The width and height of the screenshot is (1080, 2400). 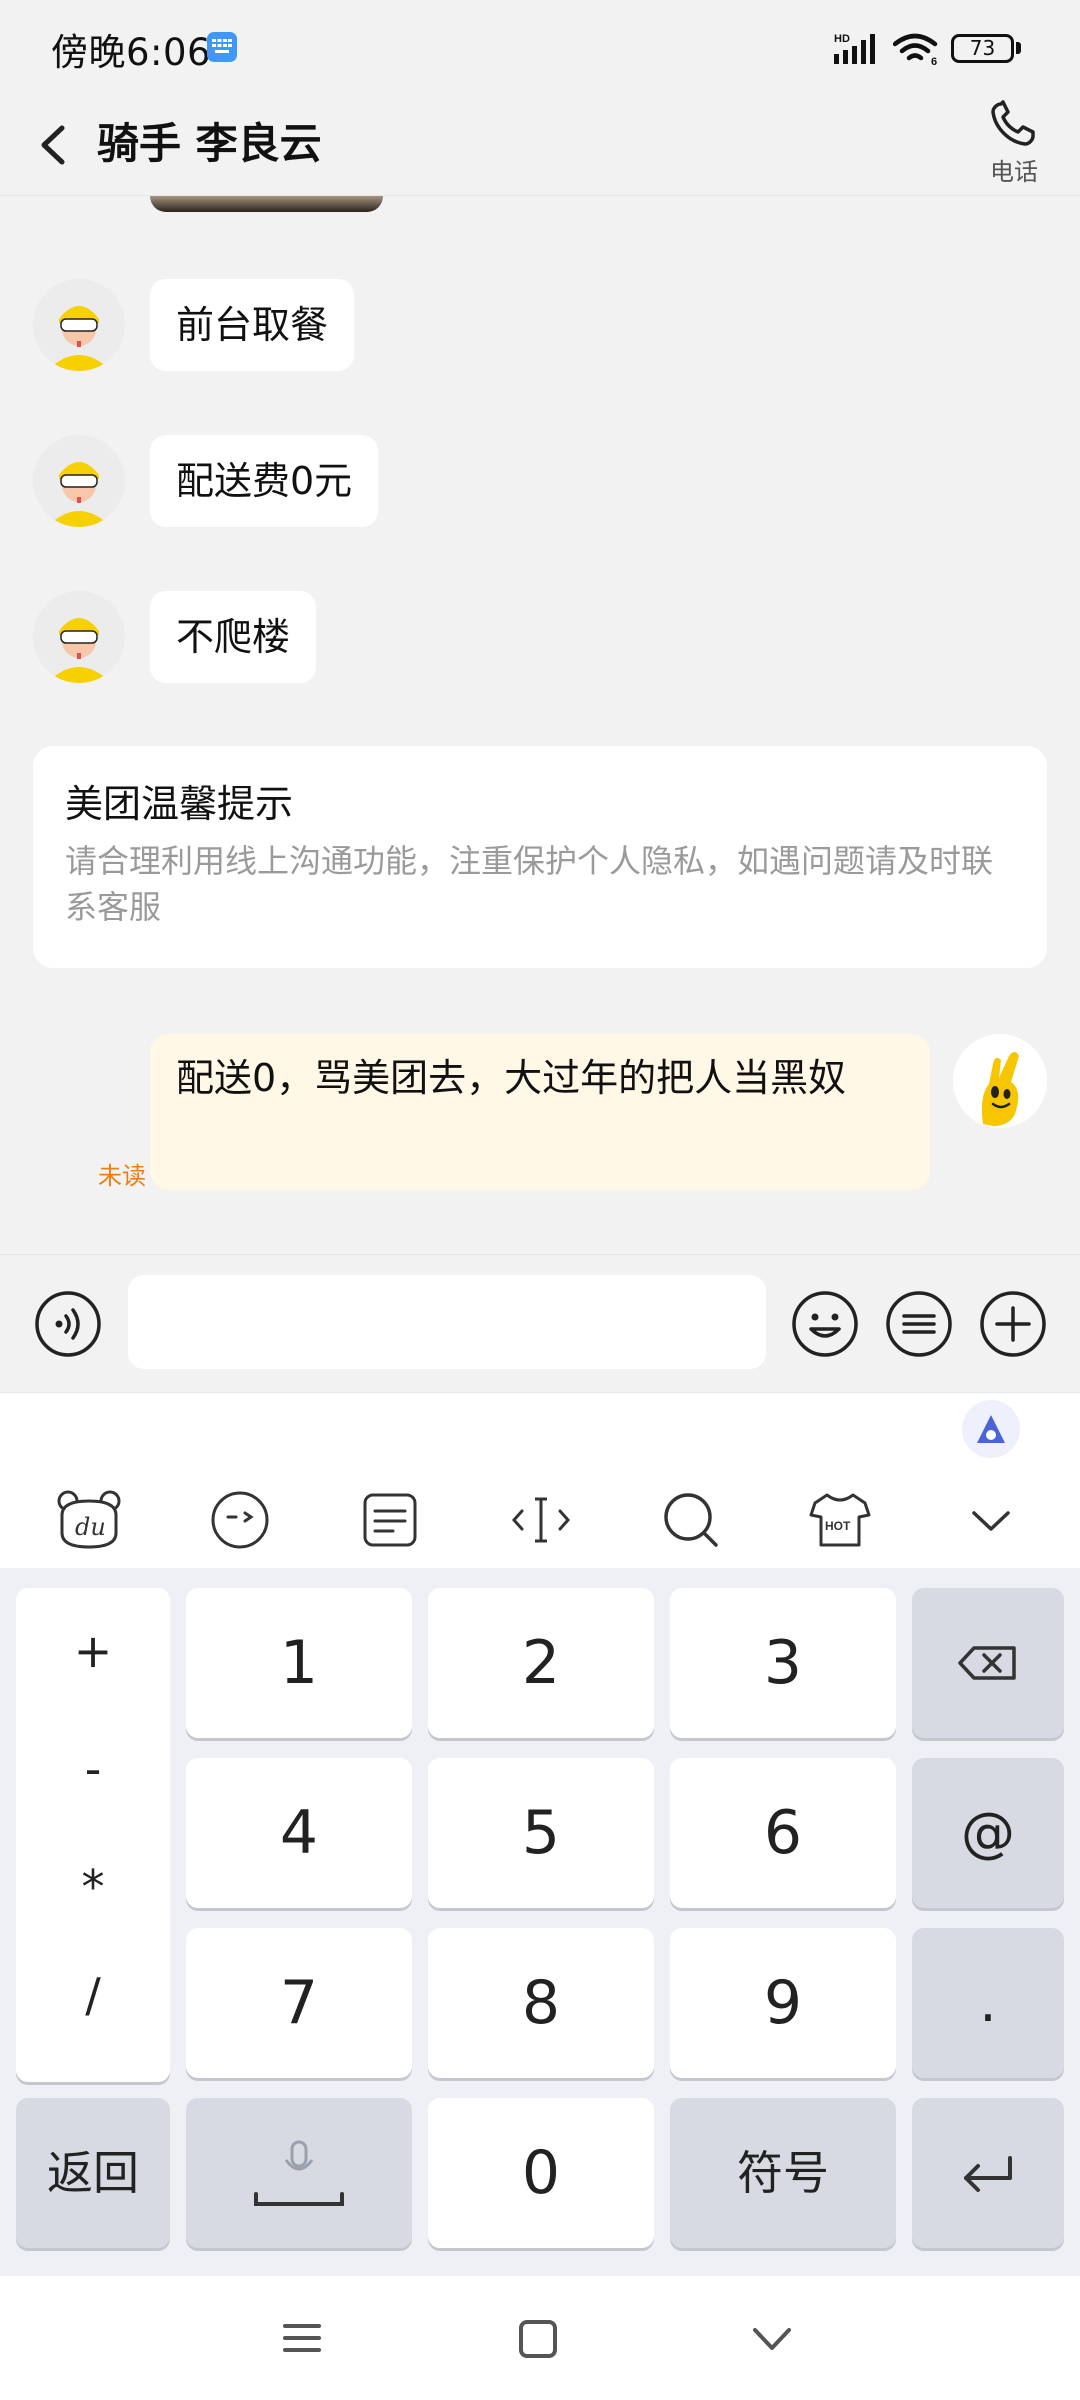 What do you see at coordinates (691, 1520) in the screenshot?
I see `search-icon` at bounding box center [691, 1520].